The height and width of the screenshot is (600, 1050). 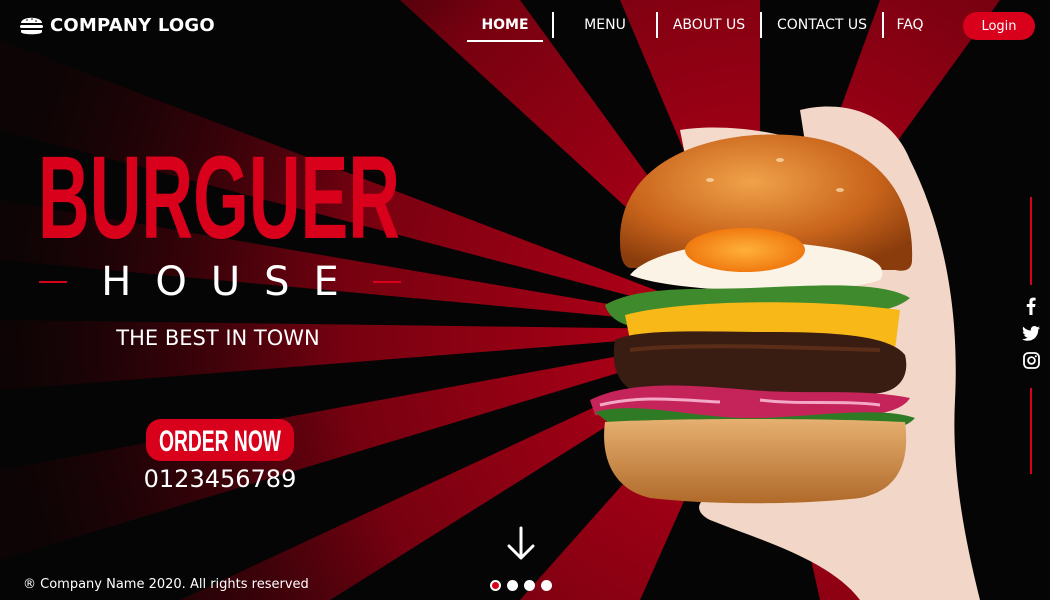 What do you see at coordinates (220, 479) in the screenshot?
I see `phone-number: 0123456789` at bounding box center [220, 479].